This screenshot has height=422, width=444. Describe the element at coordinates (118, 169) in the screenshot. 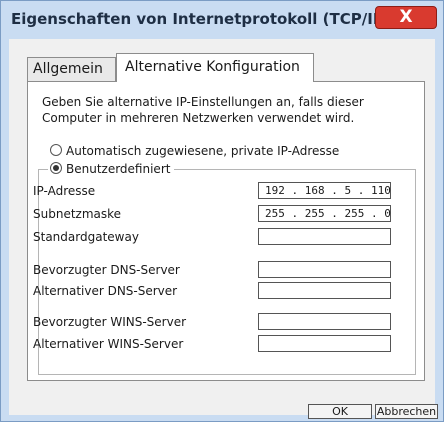

I see `custom-label: Benutzerdefiniert` at that location.